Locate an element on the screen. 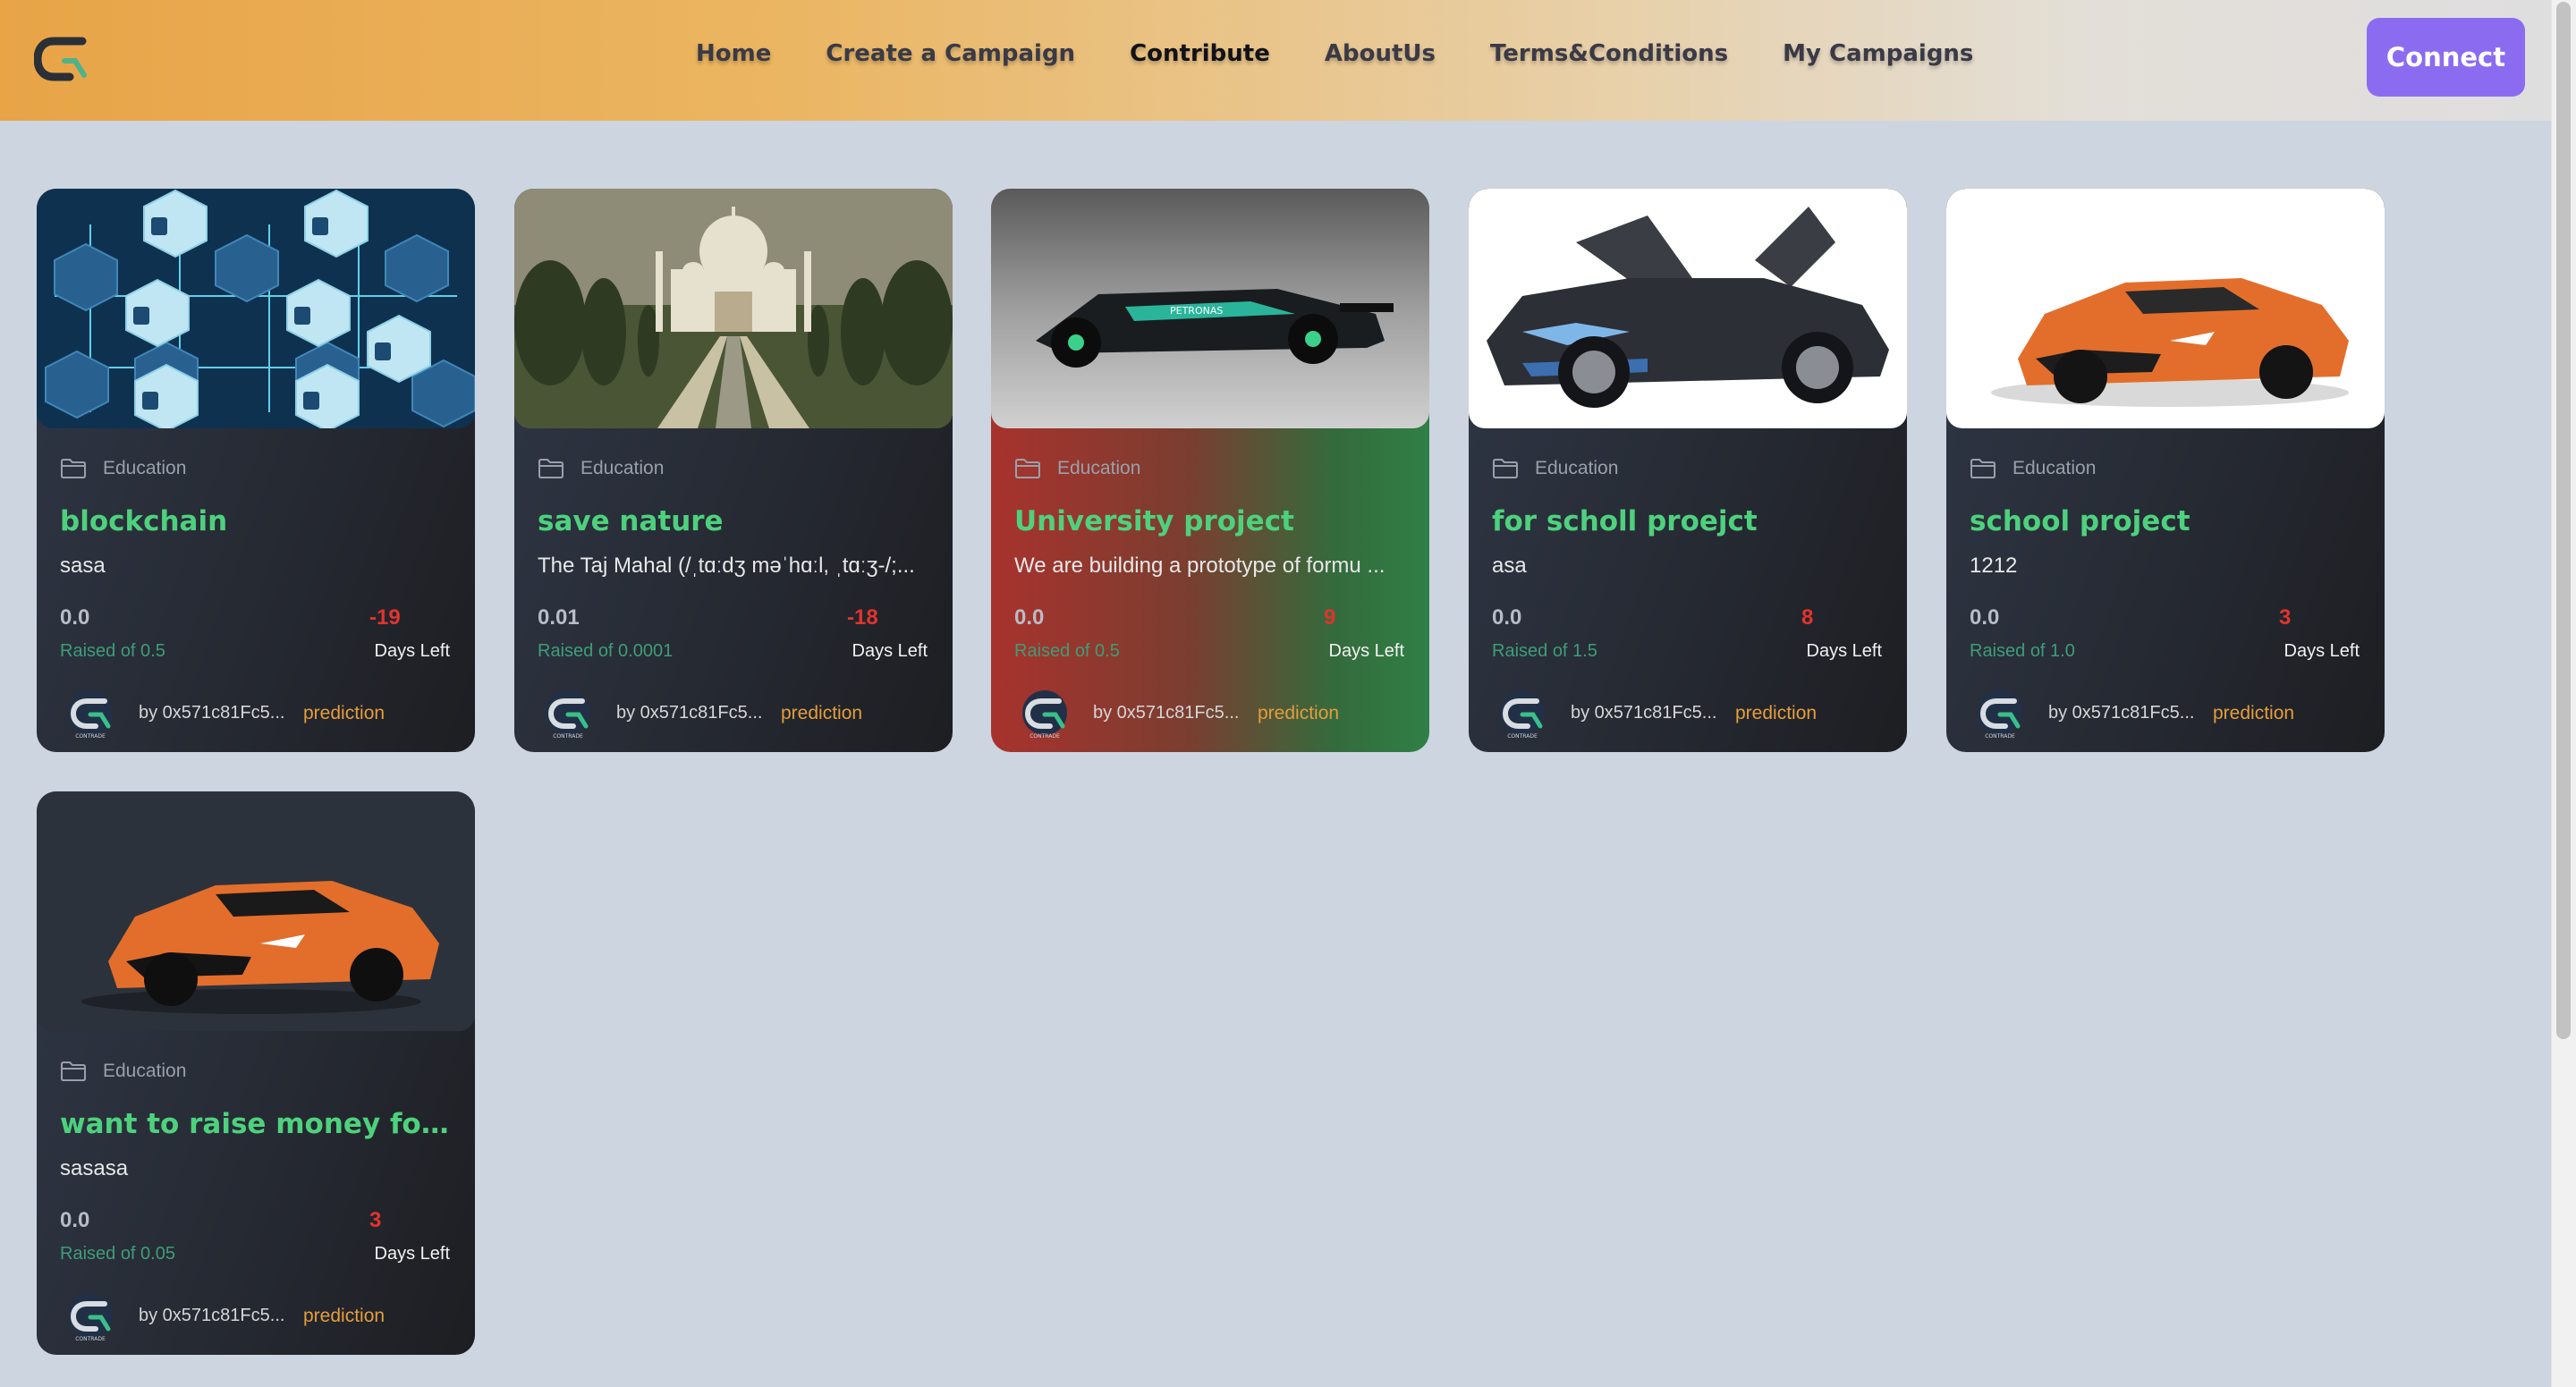  nav-terms-link: Terms&Conditions is located at coordinates (1609, 53).